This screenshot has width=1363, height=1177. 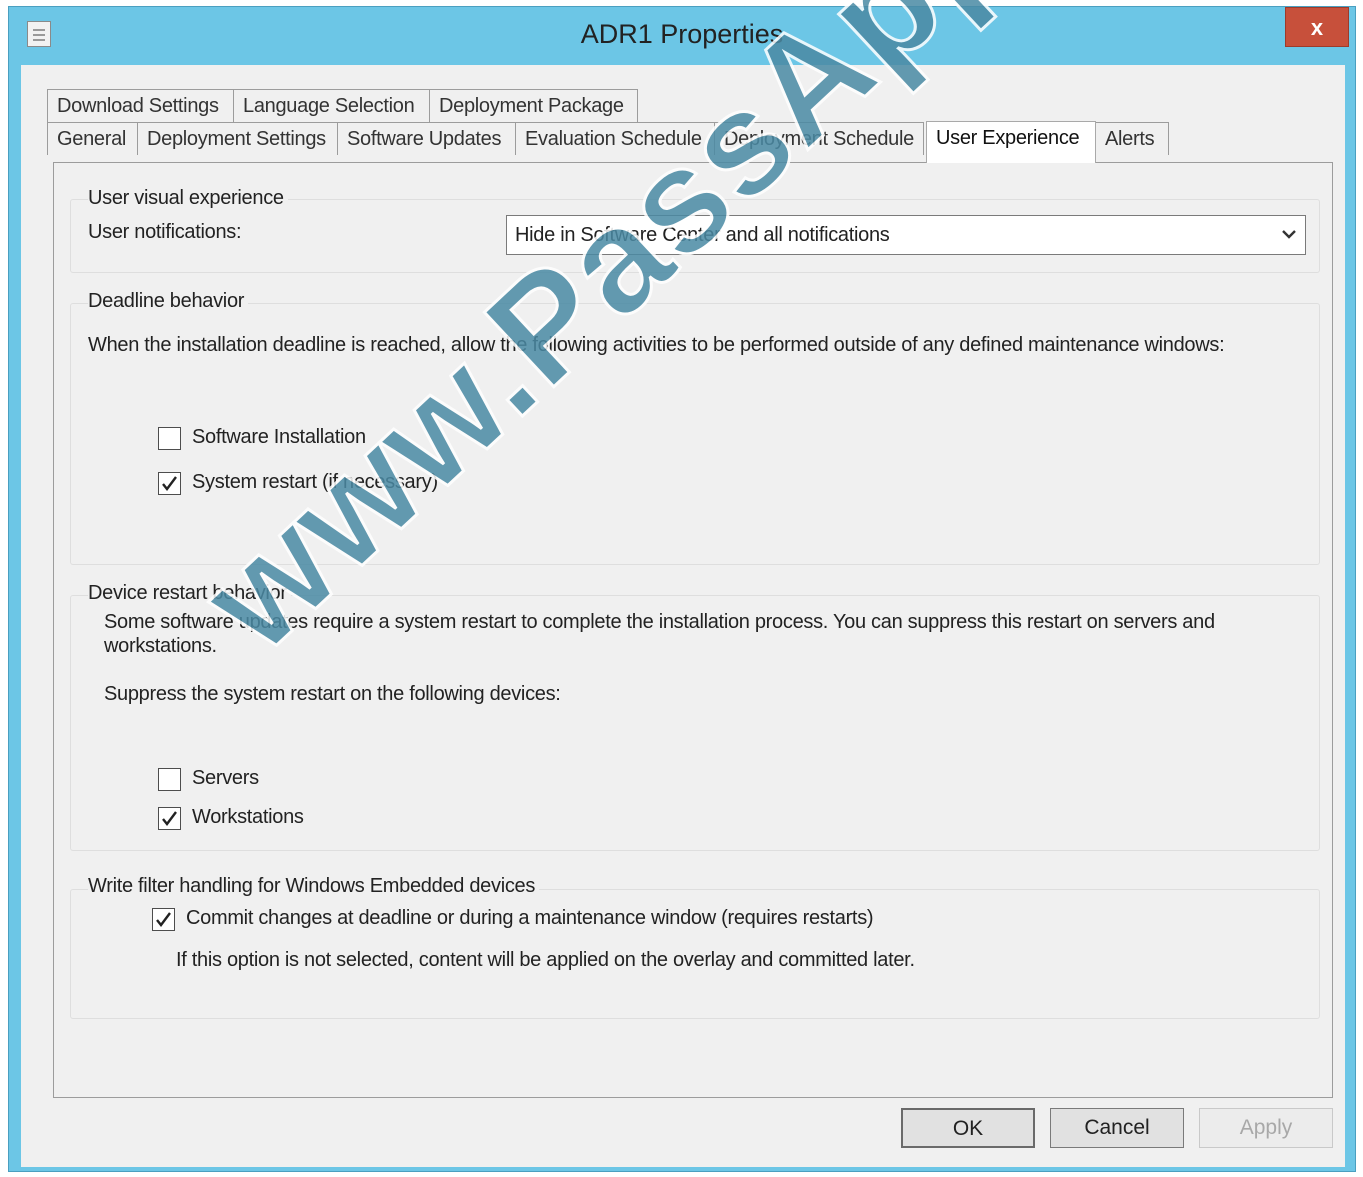 I want to click on group-label-deadline: Deadline behavior, so click(x=168, y=301).